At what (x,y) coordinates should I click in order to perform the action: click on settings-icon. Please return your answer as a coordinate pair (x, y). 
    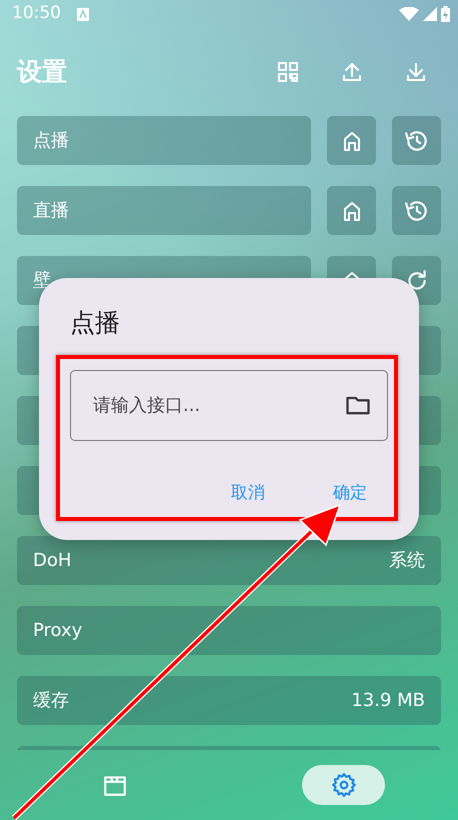
    Looking at the image, I should click on (343, 785).